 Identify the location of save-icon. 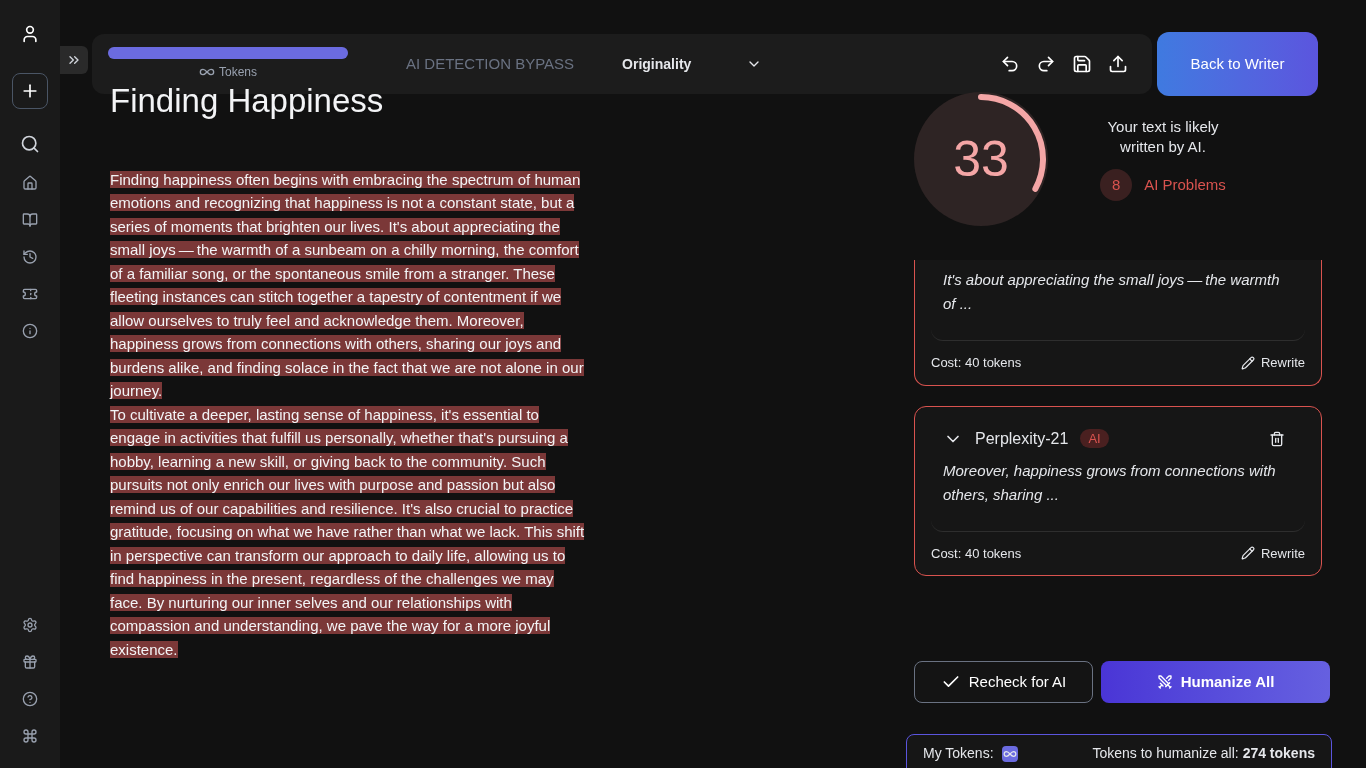
(1082, 64).